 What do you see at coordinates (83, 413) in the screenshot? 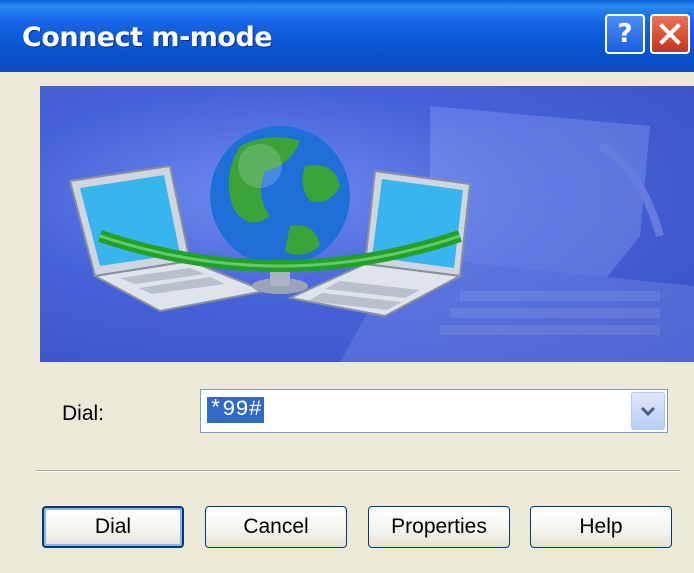
I see `dial-label: Dial:` at bounding box center [83, 413].